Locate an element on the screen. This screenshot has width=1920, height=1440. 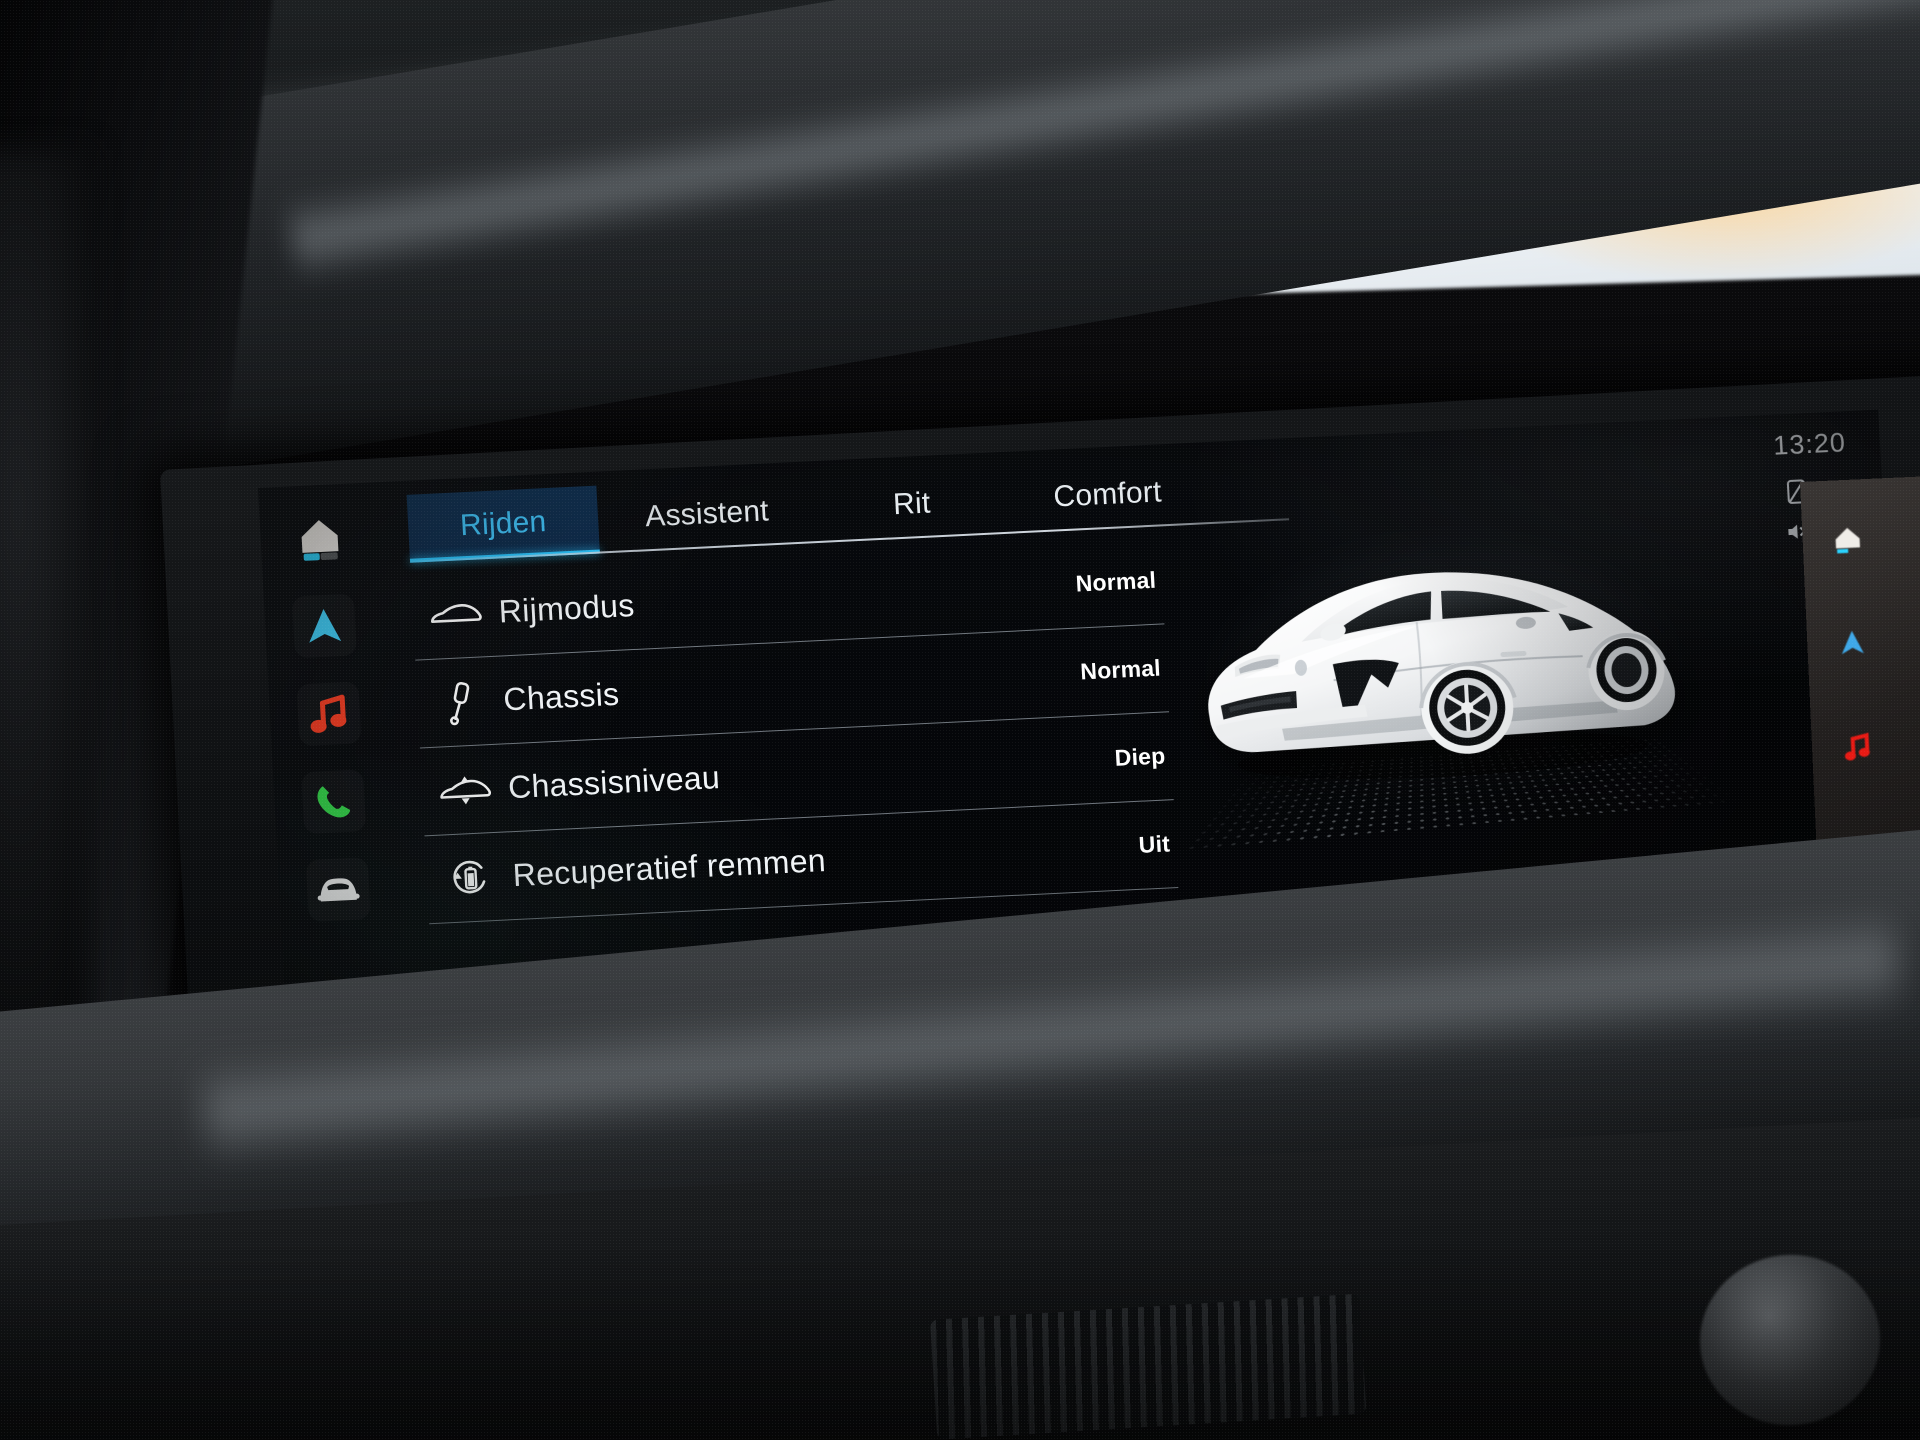
sidebar-item-media is located at coordinates (328, 713).